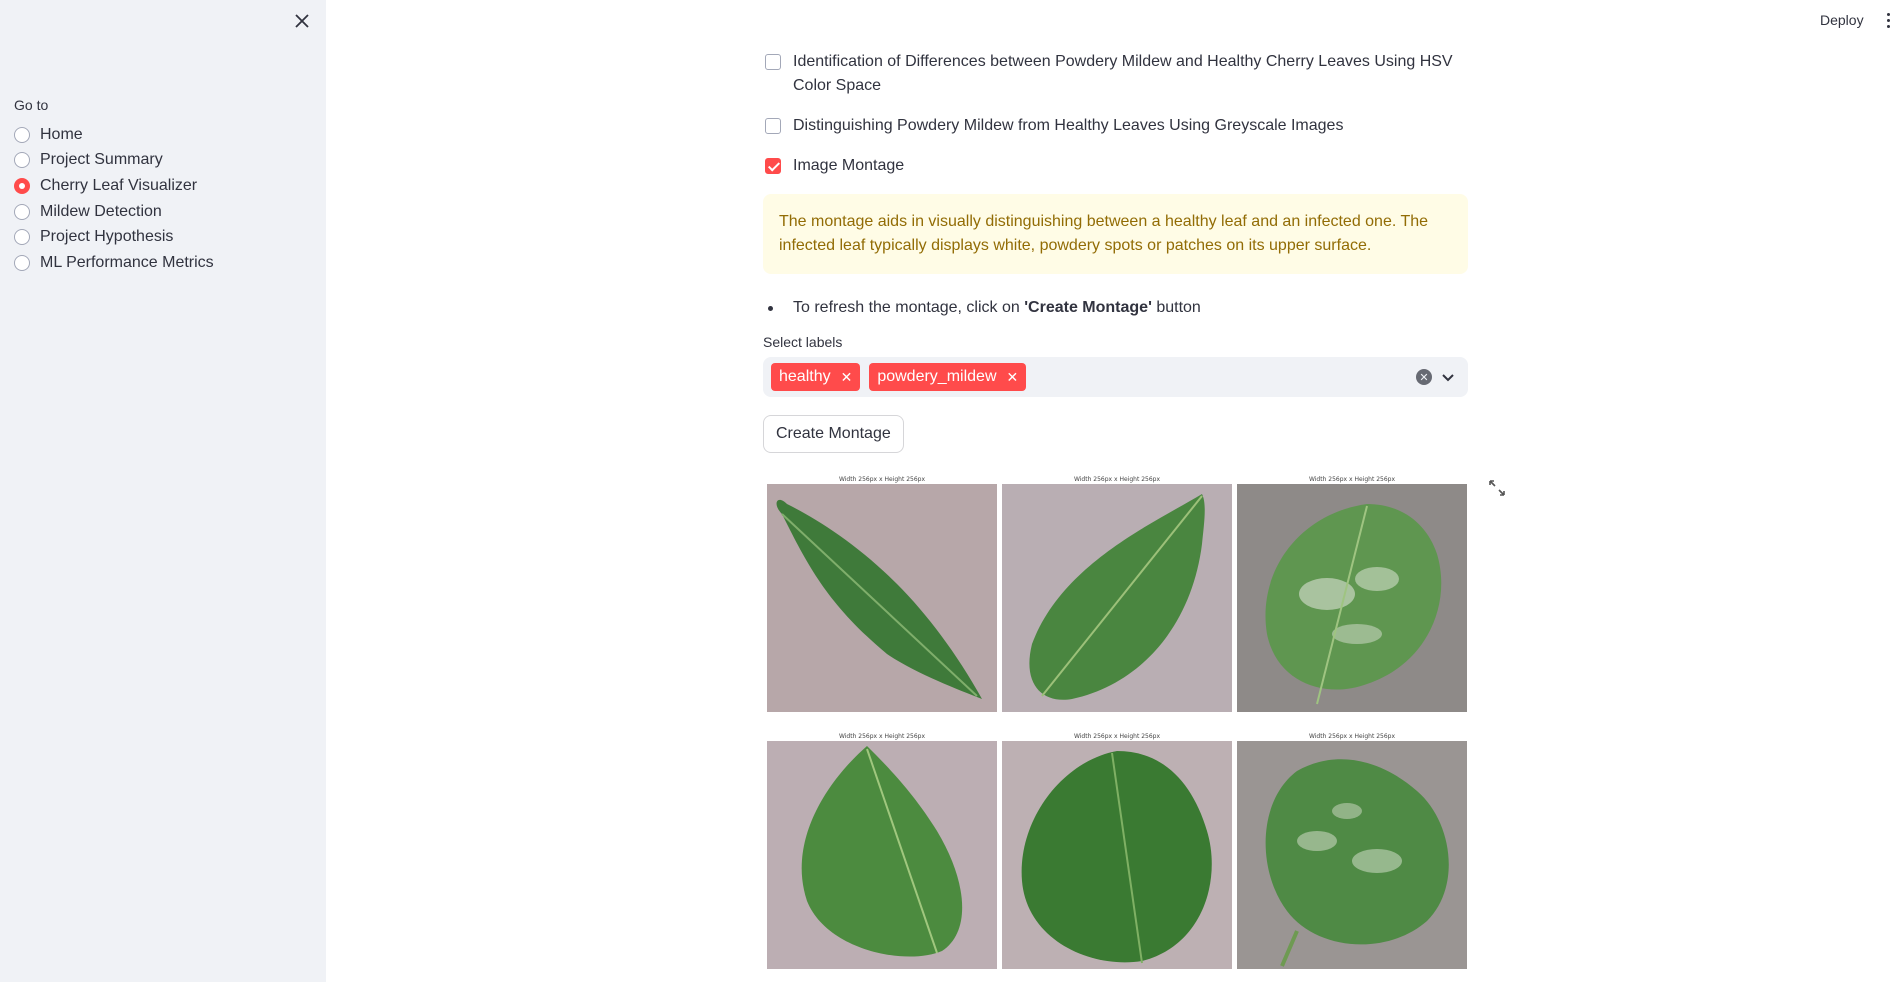 Image resolution: width=1898 pixels, height=989 pixels. Describe the element at coordinates (1842, 20) in the screenshot. I see `deploy-button: Deploy` at that location.